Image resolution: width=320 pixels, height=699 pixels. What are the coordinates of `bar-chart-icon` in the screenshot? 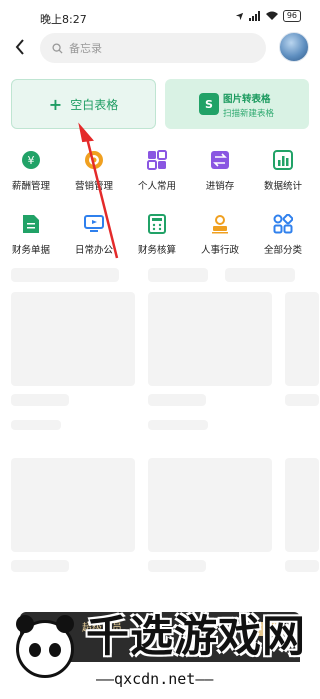 It's located at (283, 160).